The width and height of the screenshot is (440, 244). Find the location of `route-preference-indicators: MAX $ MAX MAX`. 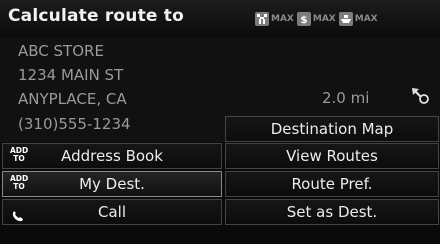

route-preference-indicators: MAX $ MAX MAX is located at coordinates (345, 19).